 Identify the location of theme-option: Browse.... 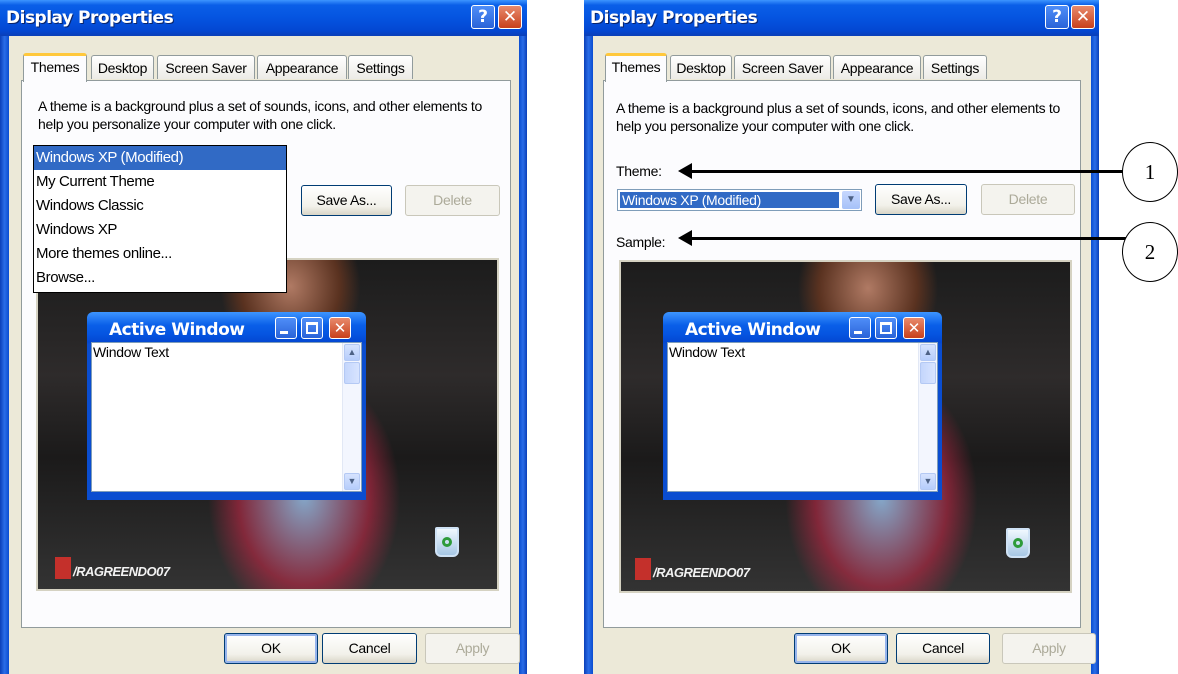
(160, 278).